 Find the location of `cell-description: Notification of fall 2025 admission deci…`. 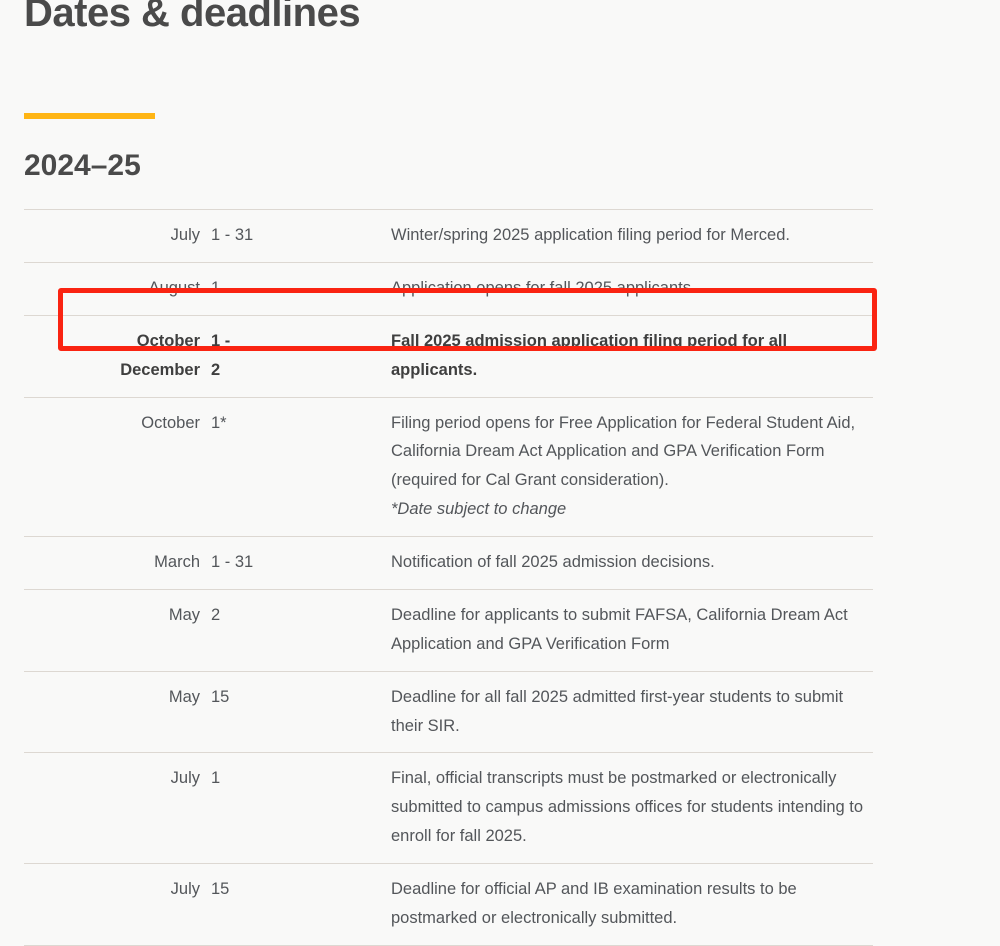

cell-description: Notification of fall 2025 admission deci… is located at coordinates (632, 563).